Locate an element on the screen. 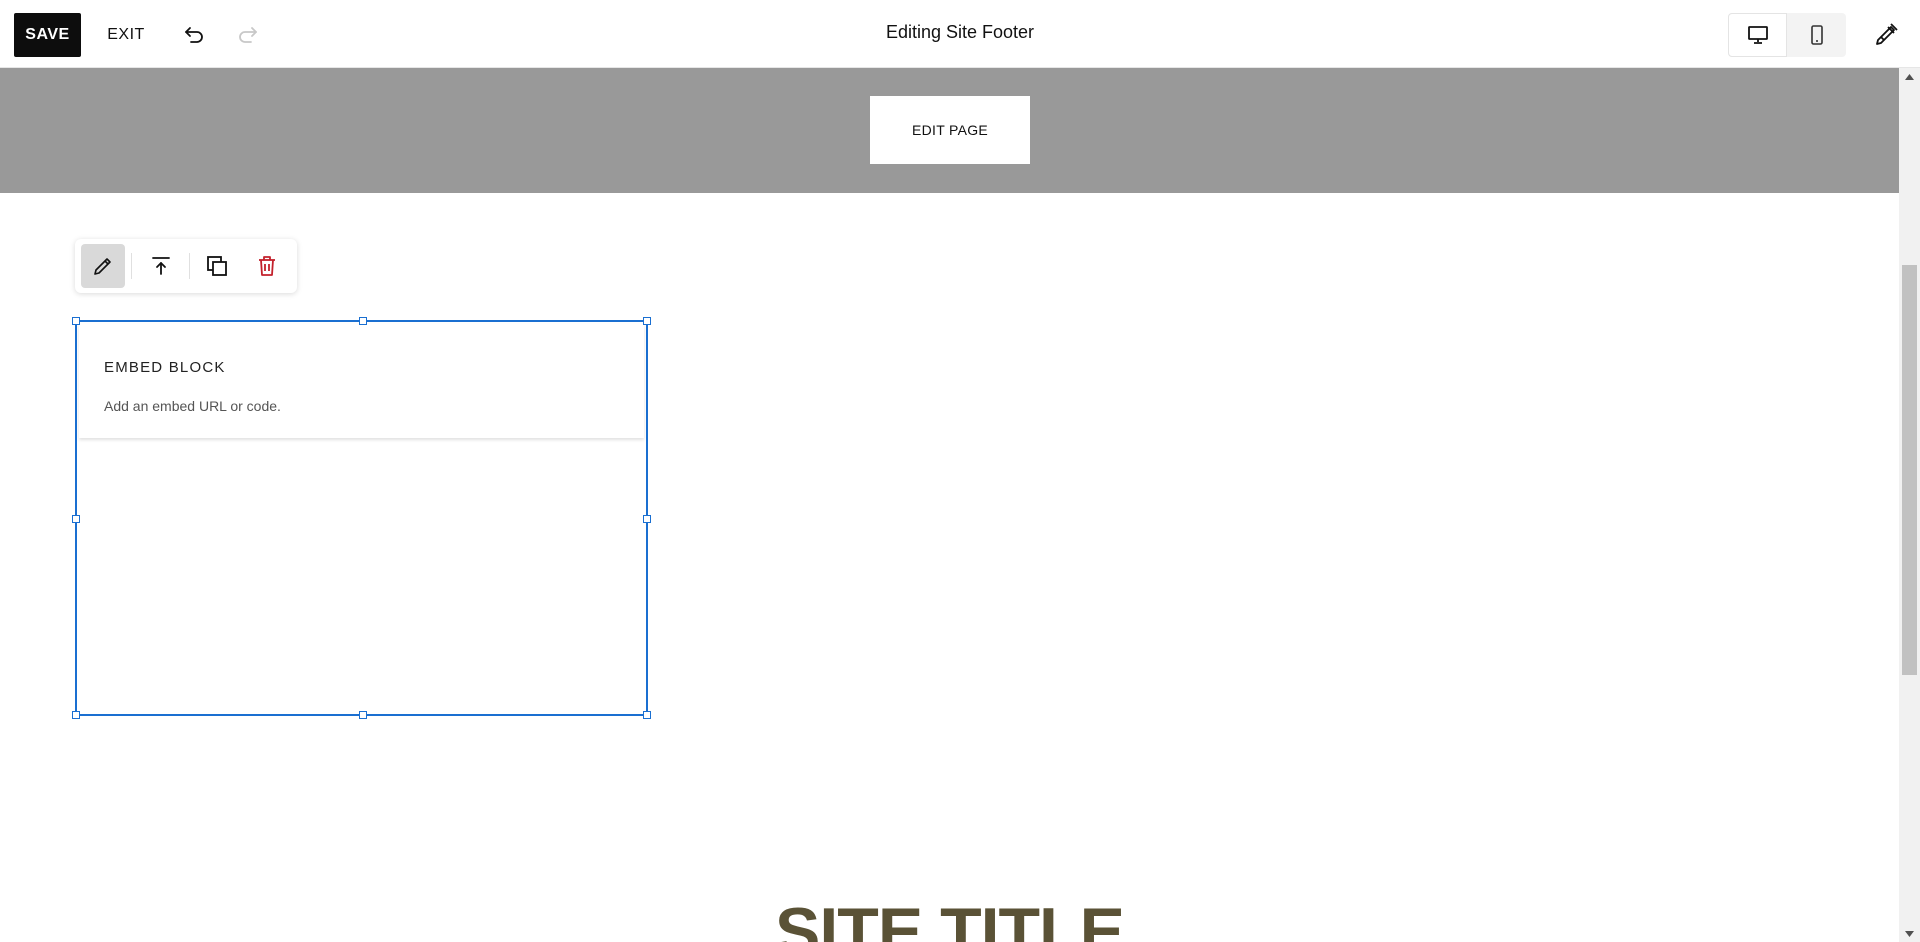  mobile-icon is located at coordinates (1816, 35).